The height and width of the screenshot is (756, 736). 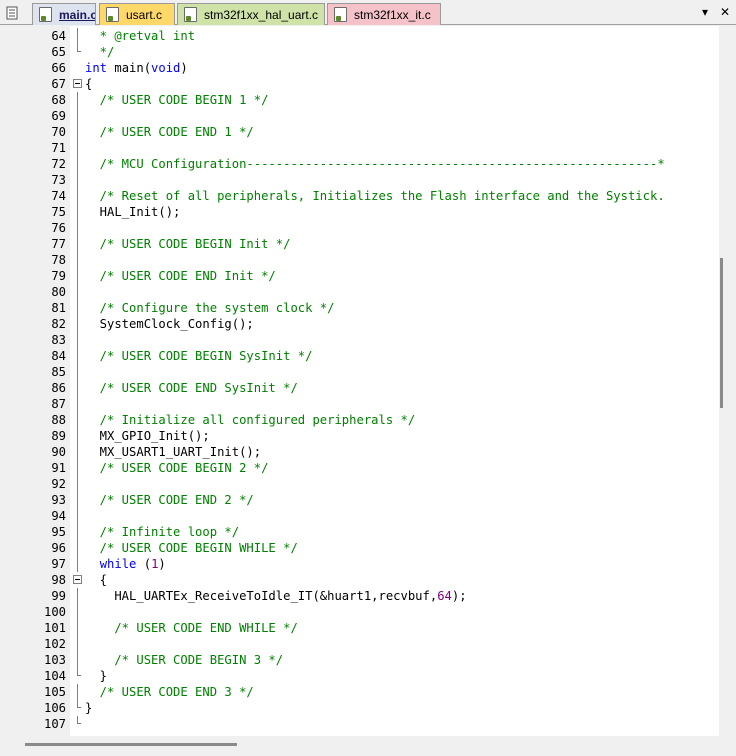 What do you see at coordinates (4, 391) in the screenshot?
I see `editor-left-margin` at bounding box center [4, 391].